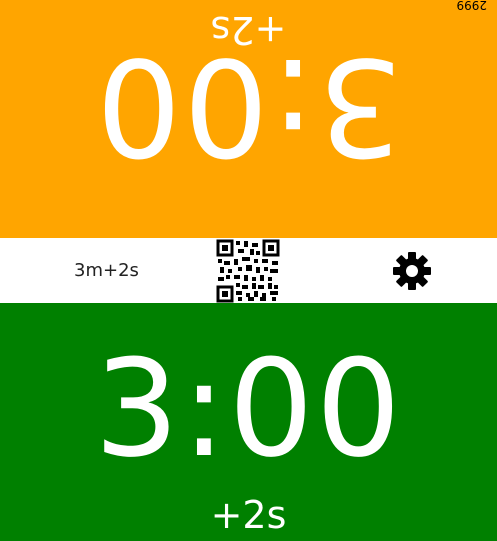 Image resolution: width=497 pixels, height=541 pixels. Describe the element at coordinates (471, 6) in the screenshot. I see `top-move-count: 2999` at that location.